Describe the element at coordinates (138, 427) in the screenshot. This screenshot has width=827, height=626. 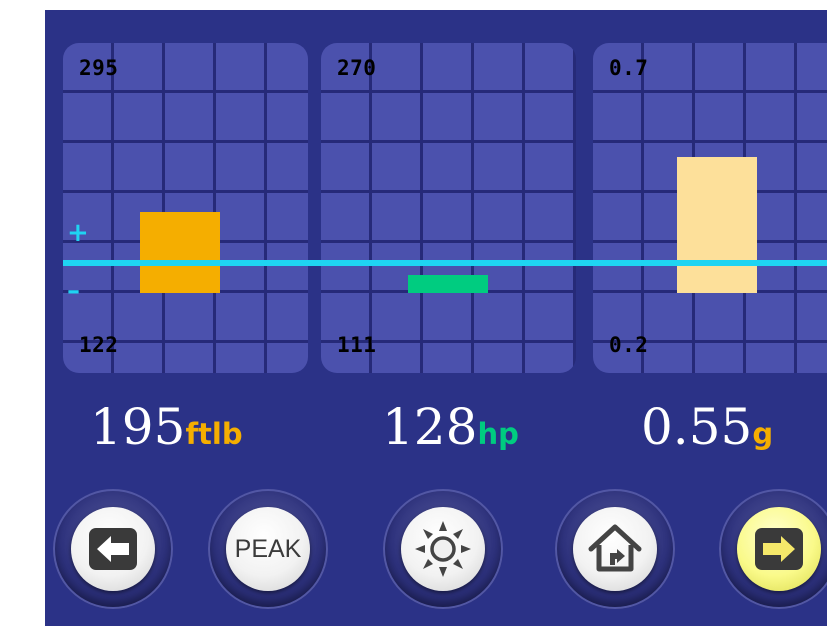
I see `torque-value: 195` at that location.